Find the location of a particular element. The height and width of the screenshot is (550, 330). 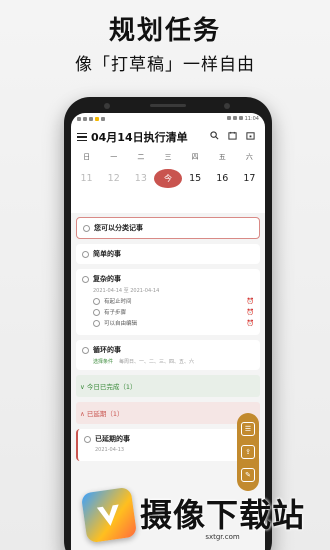

app-header: 04月14日执行清单 is located at coordinates (168, 137).